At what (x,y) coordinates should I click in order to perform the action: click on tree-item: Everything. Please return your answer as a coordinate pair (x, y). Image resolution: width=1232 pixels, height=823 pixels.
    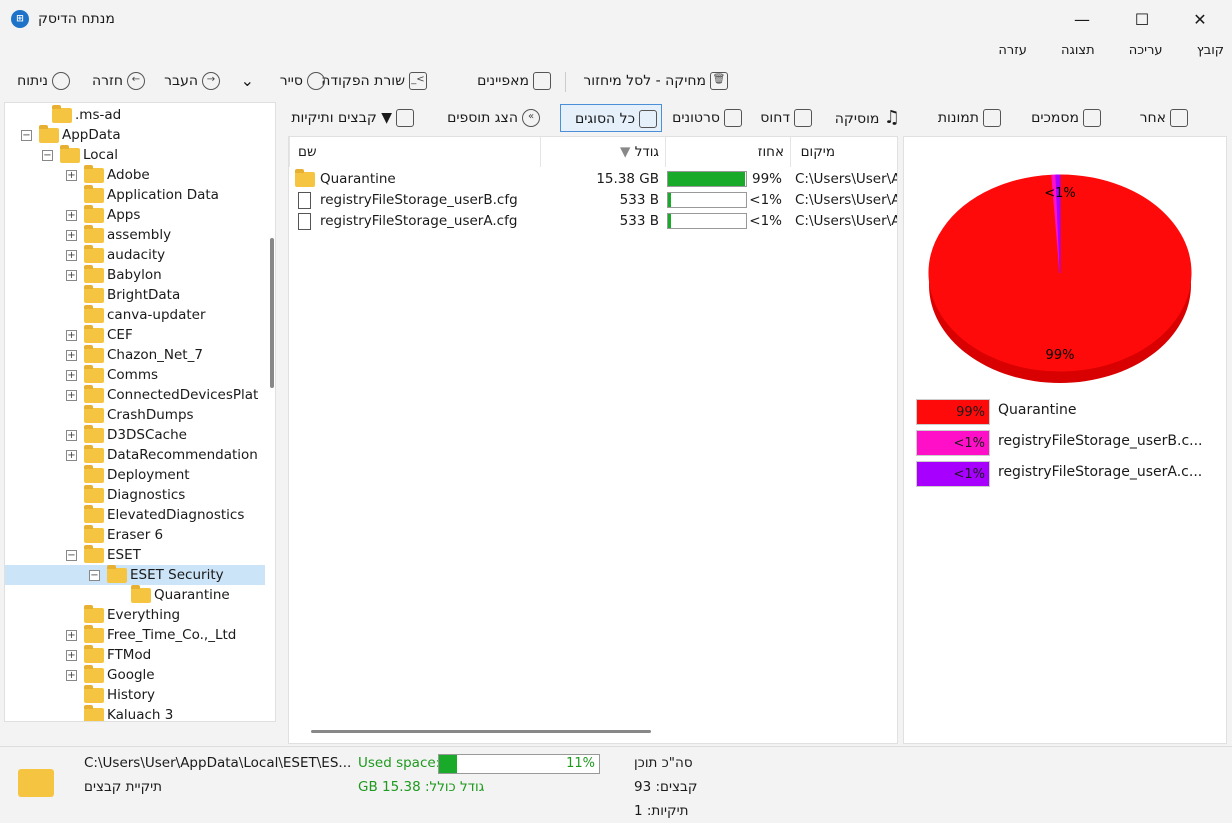
    Looking at the image, I should click on (135, 615).